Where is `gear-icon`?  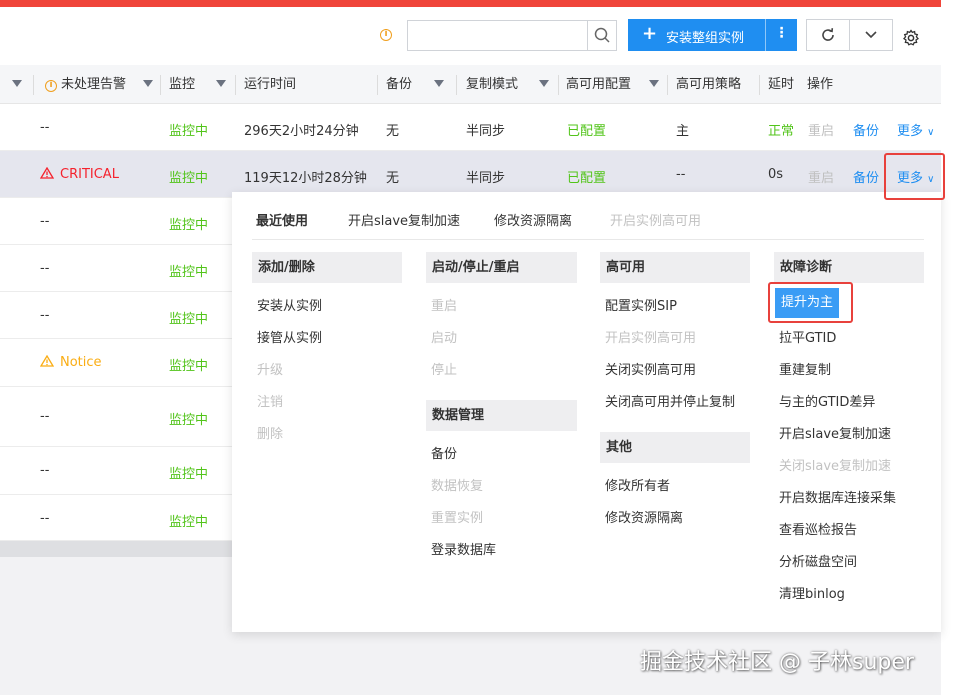 gear-icon is located at coordinates (911, 37).